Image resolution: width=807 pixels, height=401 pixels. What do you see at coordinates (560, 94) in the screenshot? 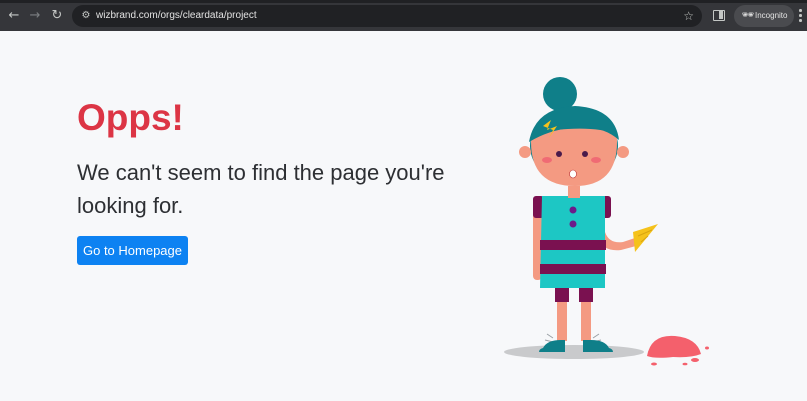
I see `hair-bun` at bounding box center [560, 94].